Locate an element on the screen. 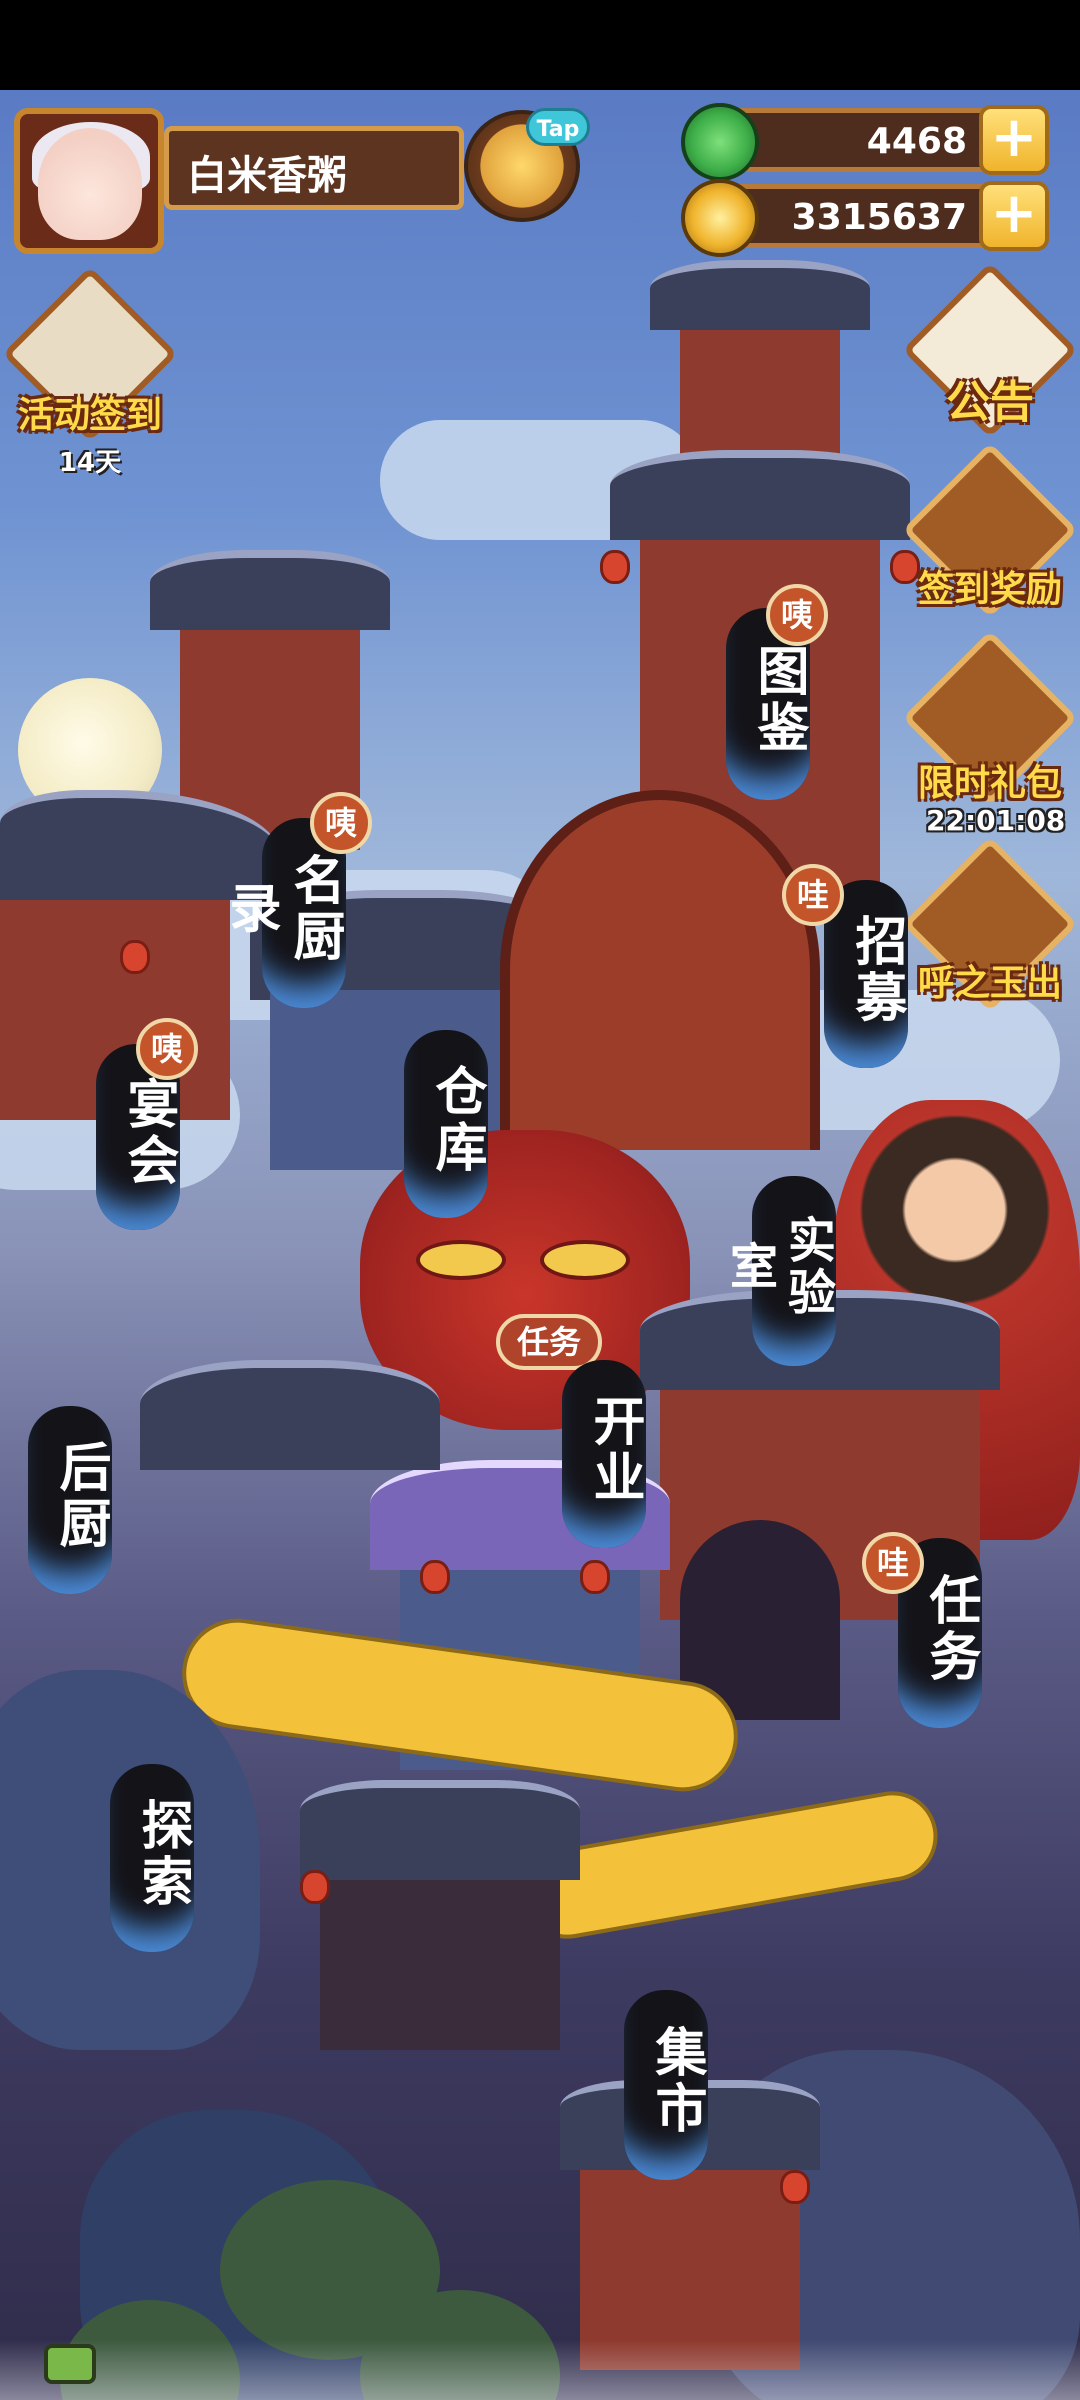 The width and height of the screenshot is (1080, 2400). coin-currency: 3315637 + is located at coordinates (865, 218).